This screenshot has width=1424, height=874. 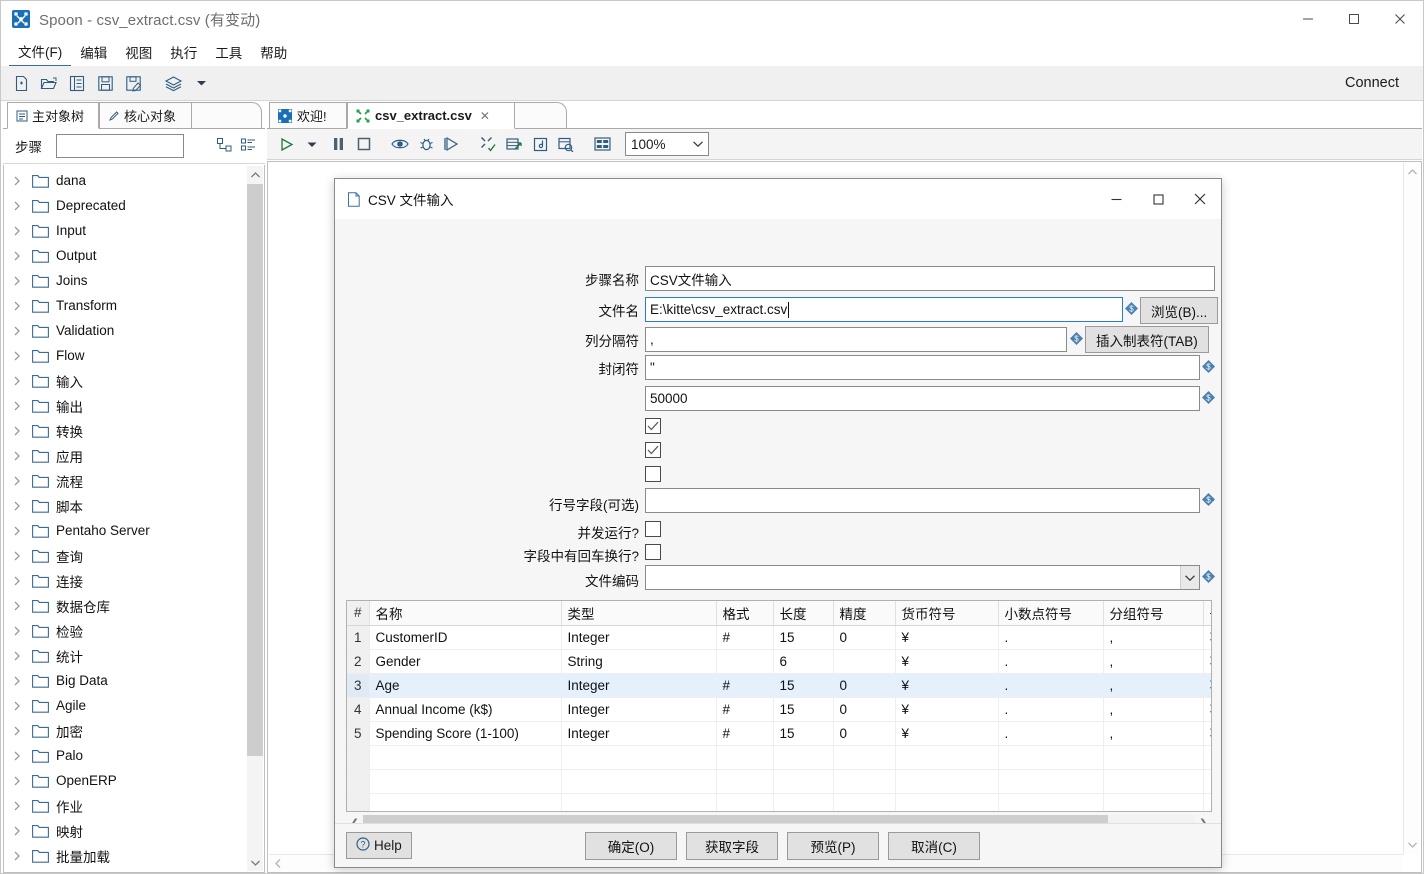 I want to click on table-cell-decimal: ., so click(x=1051, y=637).